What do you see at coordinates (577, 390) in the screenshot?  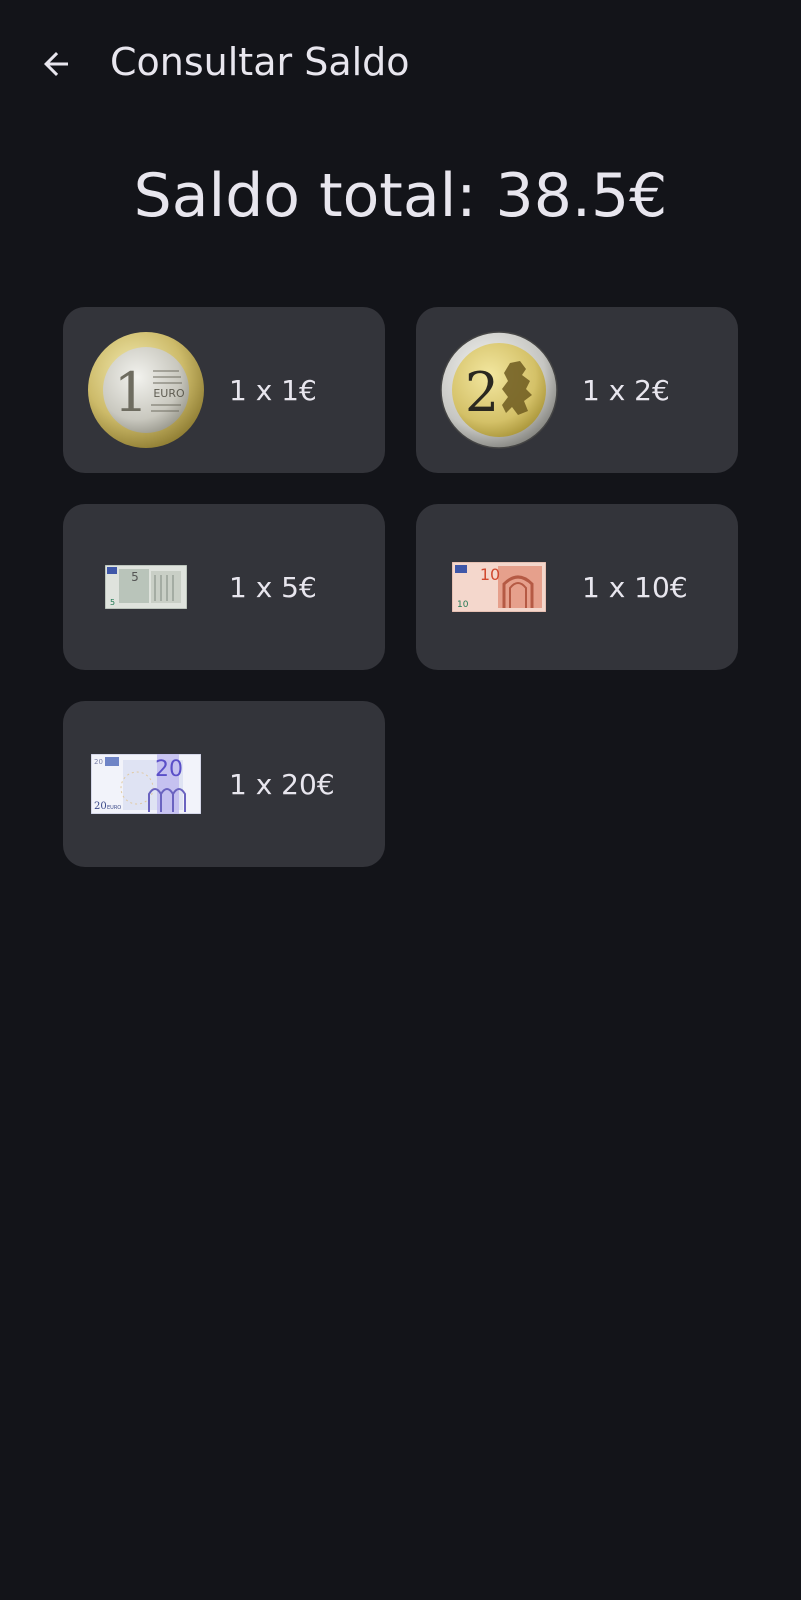 I see `money-card-2-euro: 2 1 x 2€` at bounding box center [577, 390].